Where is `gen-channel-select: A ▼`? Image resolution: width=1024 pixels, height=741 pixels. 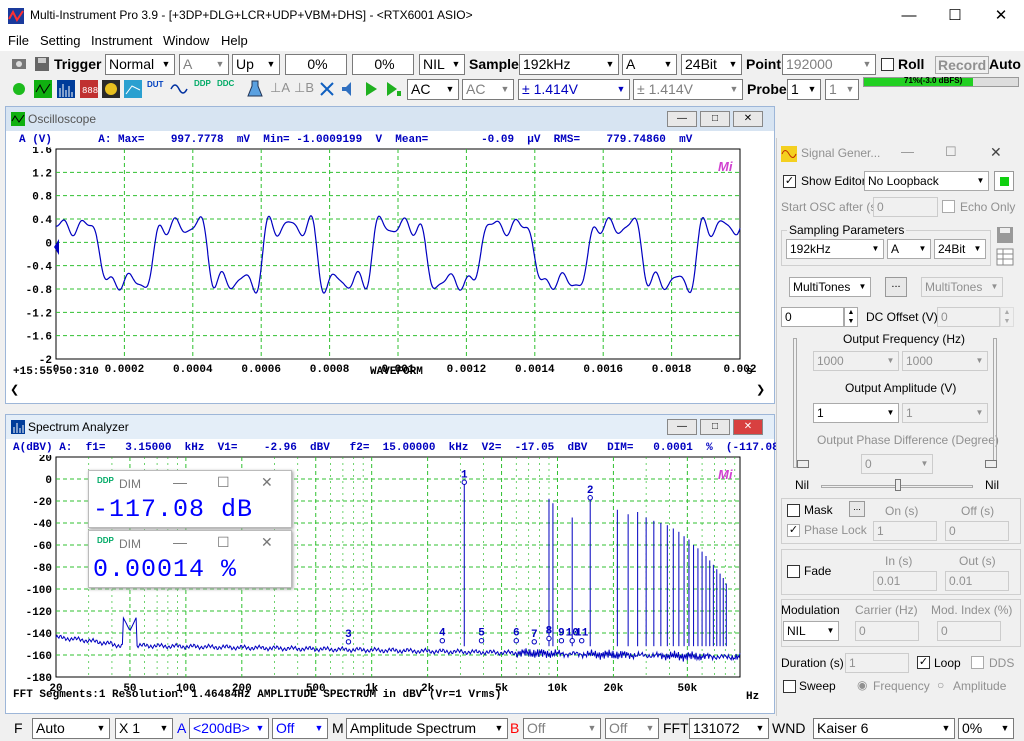 gen-channel-select: A ▼ is located at coordinates (909, 249).